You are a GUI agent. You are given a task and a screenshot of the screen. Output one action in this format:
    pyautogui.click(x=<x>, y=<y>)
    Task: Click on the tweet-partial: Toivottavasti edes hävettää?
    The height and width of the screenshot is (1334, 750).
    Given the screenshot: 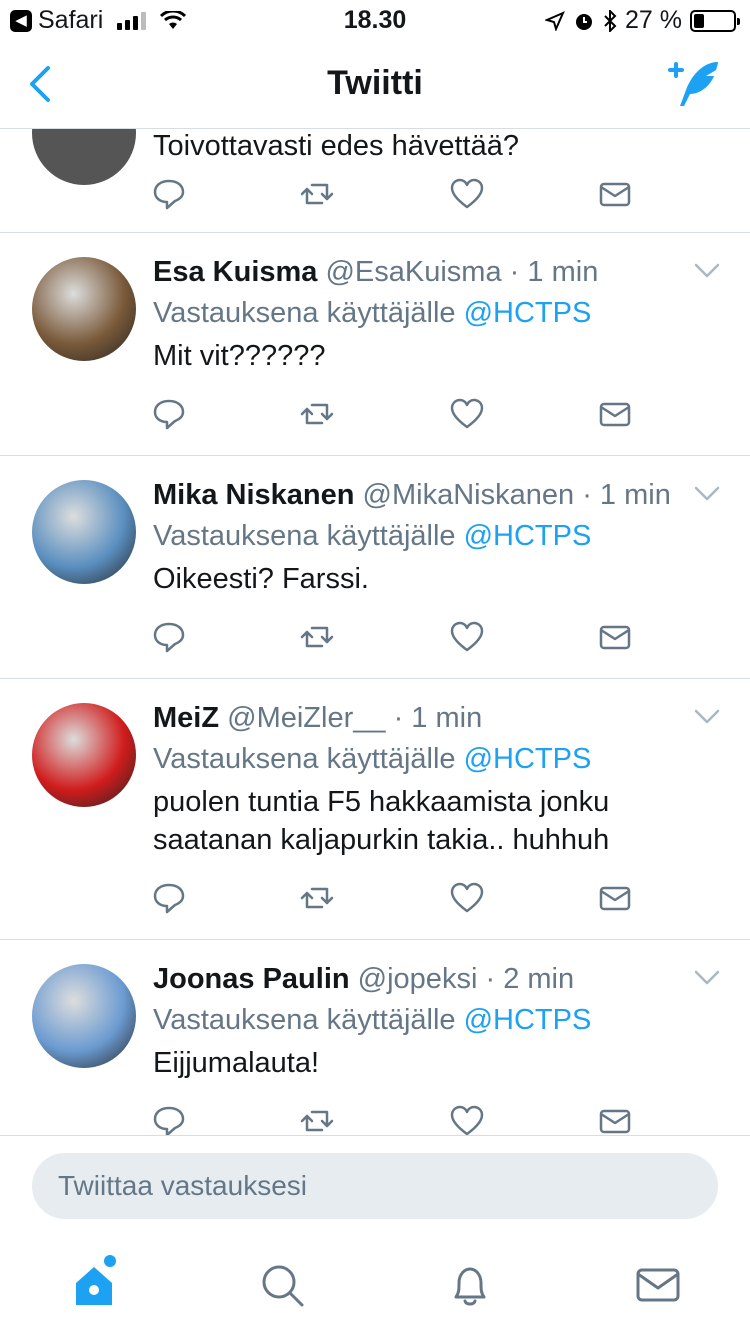 What is the action you would take?
    pyautogui.click(x=375, y=181)
    